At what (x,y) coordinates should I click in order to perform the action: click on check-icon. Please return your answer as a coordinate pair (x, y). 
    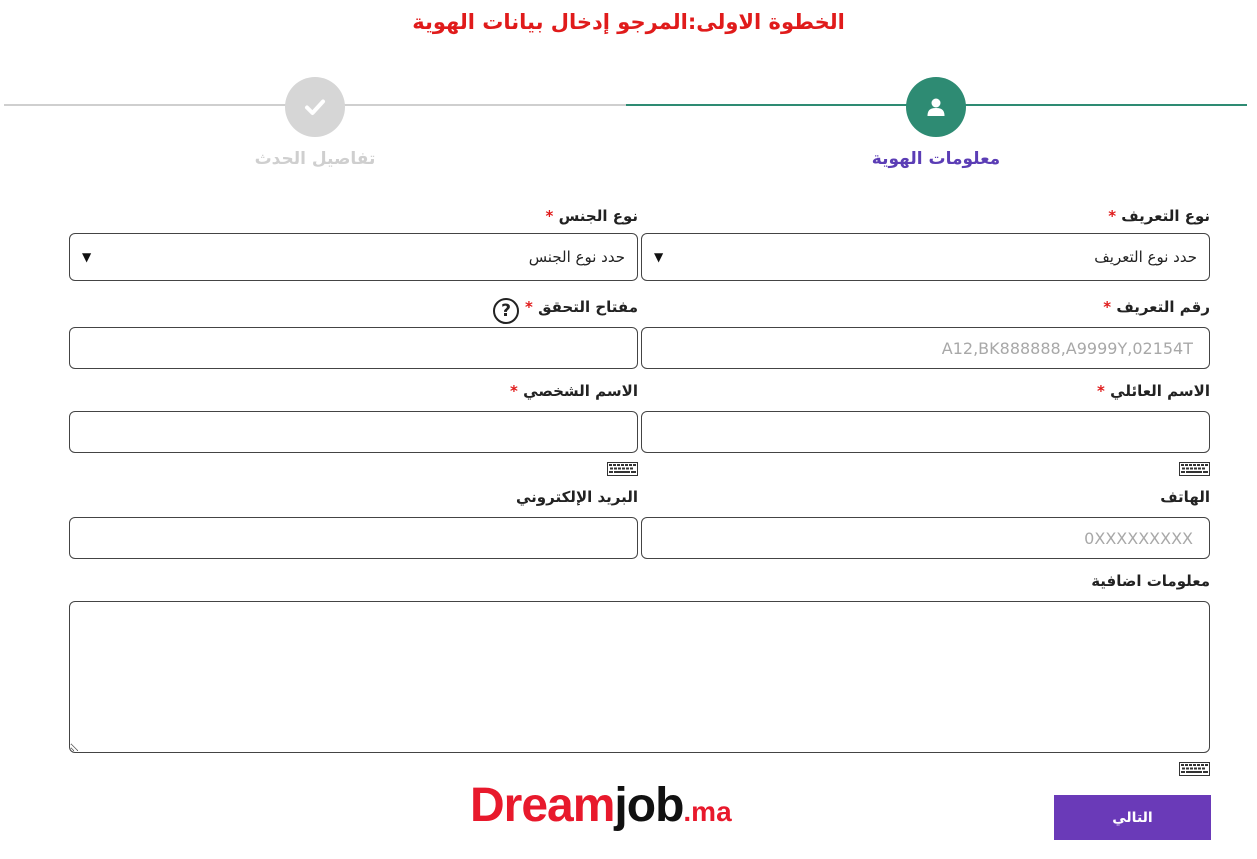
    Looking at the image, I should click on (315, 107).